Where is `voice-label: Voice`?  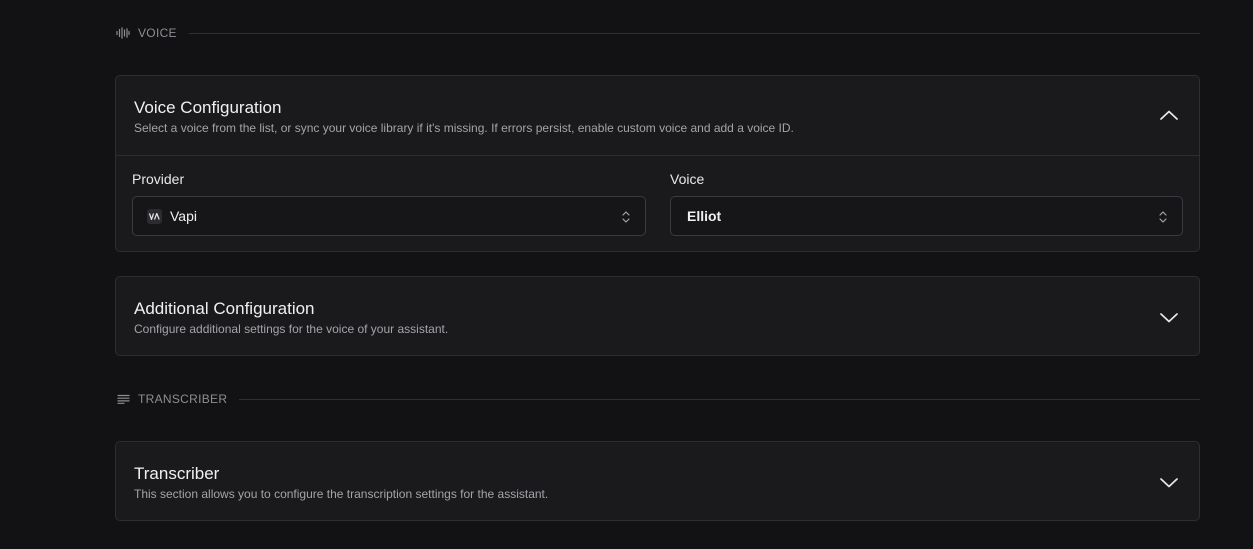
voice-label: Voice is located at coordinates (687, 179).